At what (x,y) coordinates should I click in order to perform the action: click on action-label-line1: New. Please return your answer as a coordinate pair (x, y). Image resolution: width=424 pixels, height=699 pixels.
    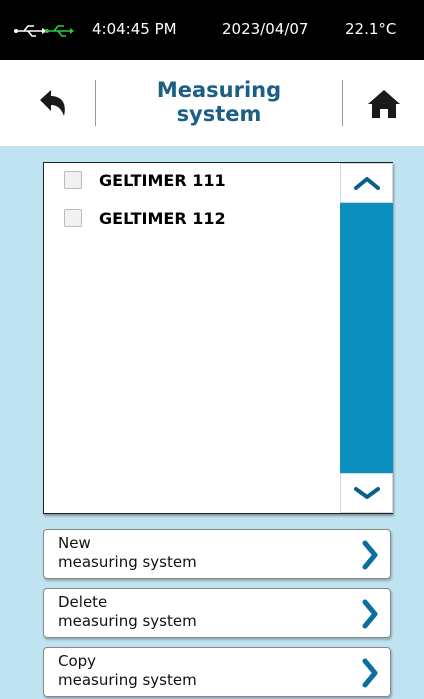
    Looking at the image, I should click on (74, 543).